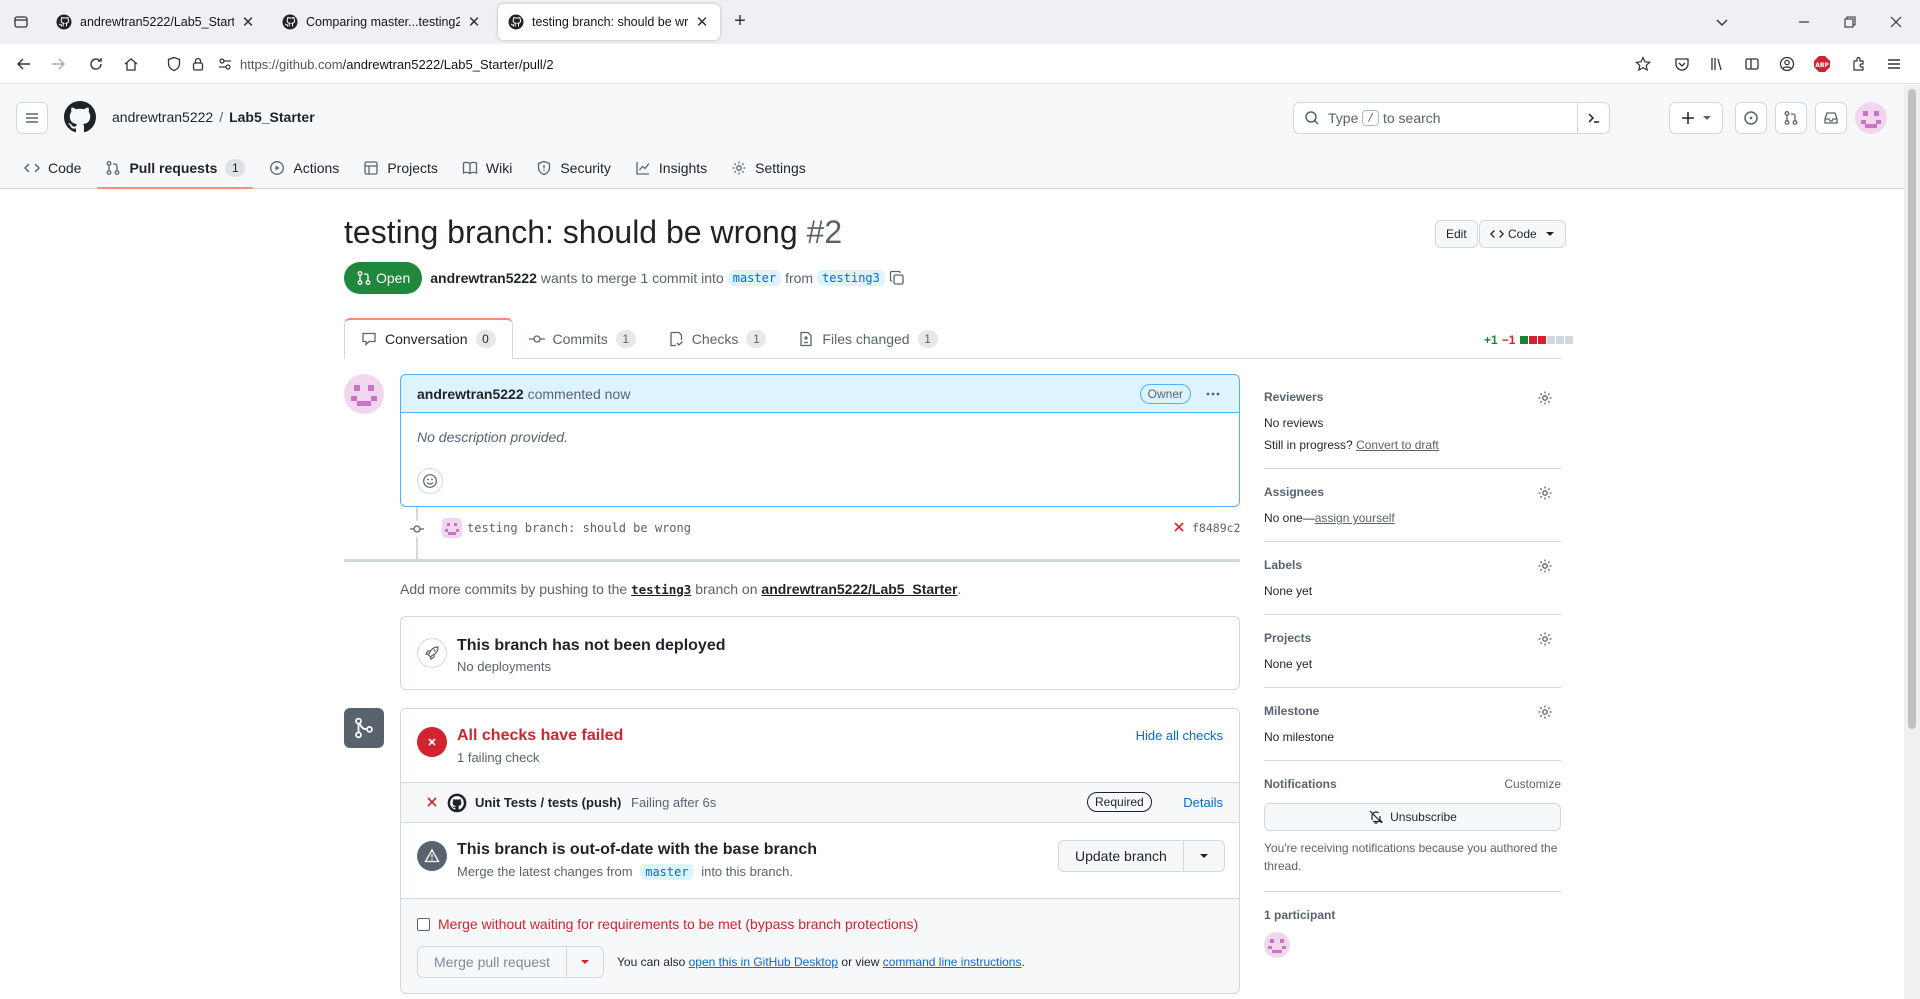 The image size is (1920, 999). Describe the element at coordinates (1412, 817) in the screenshot. I see `unsubscribe-button: Unsubscribe` at that location.